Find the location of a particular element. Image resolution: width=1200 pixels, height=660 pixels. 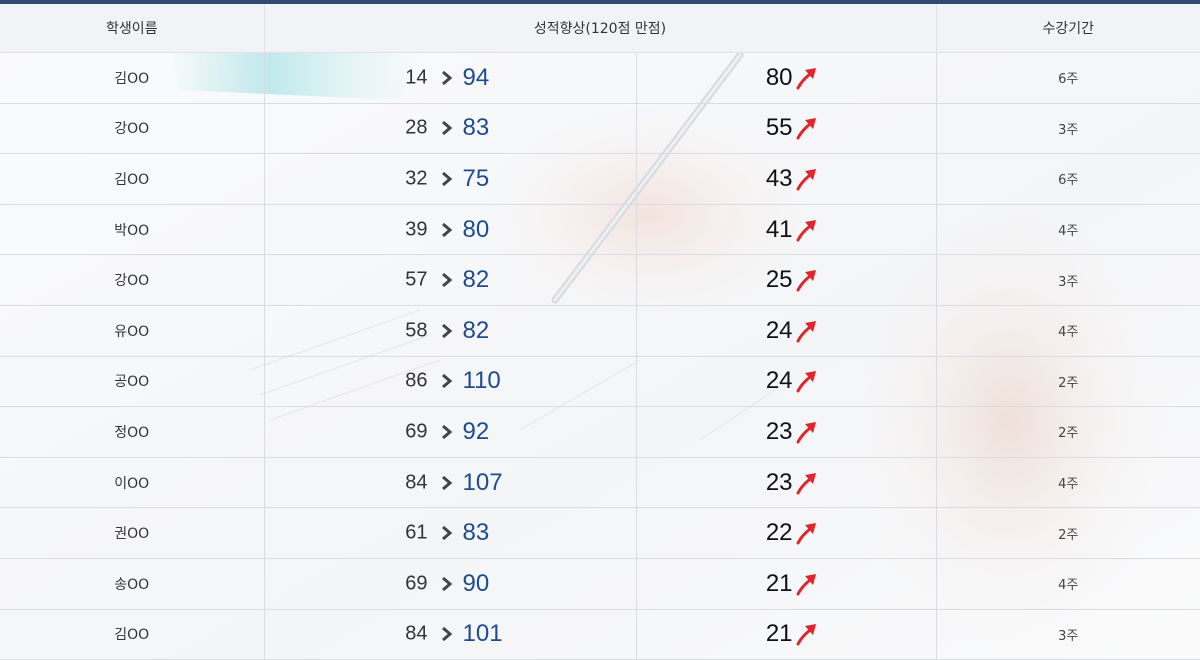

table-row: 강OO 28 83 55 3주 is located at coordinates (600, 129).